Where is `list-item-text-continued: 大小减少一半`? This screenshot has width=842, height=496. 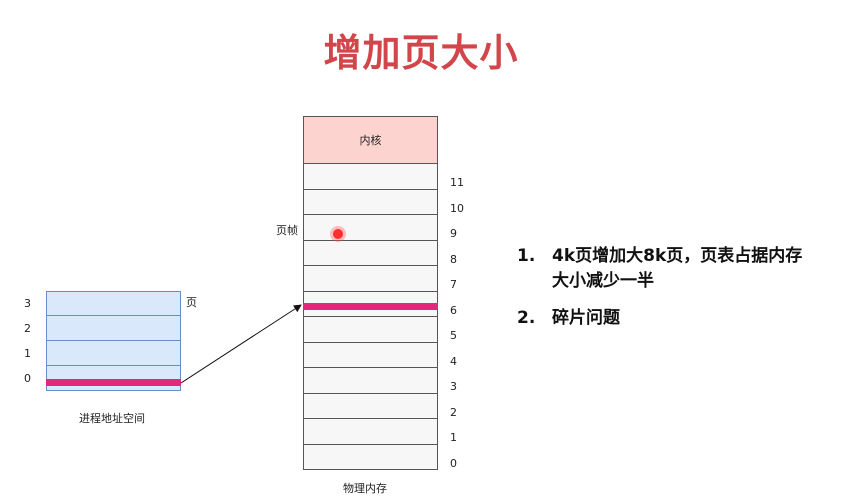
list-item-text-continued: 大小减少一半 is located at coordinates (603, 281).